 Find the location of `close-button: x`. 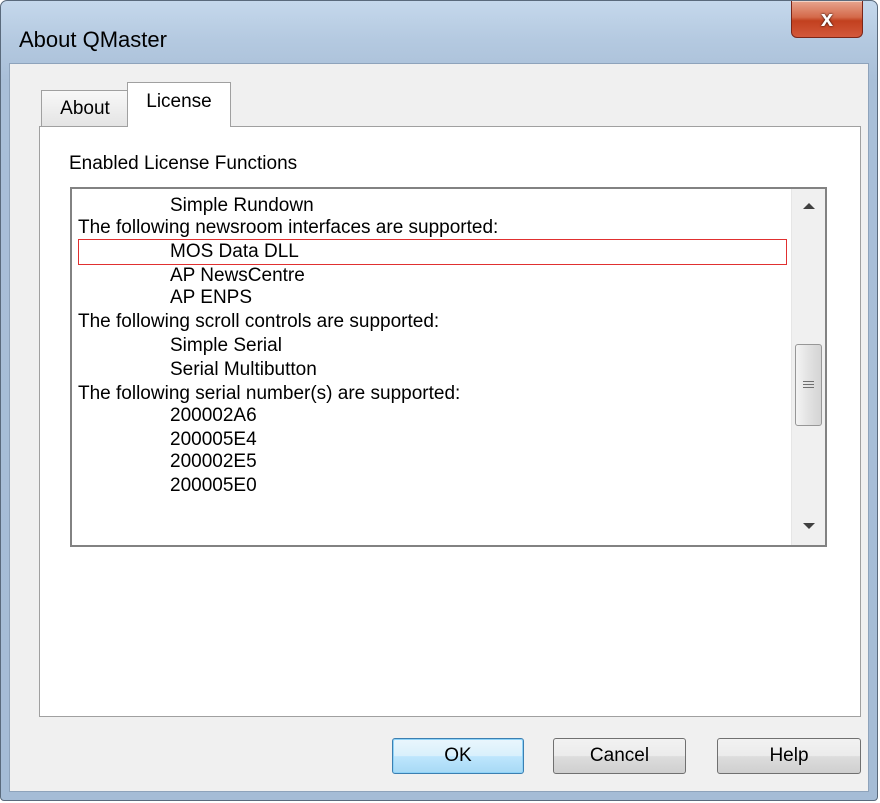

close-button: x is located at coordinates (827, 19).